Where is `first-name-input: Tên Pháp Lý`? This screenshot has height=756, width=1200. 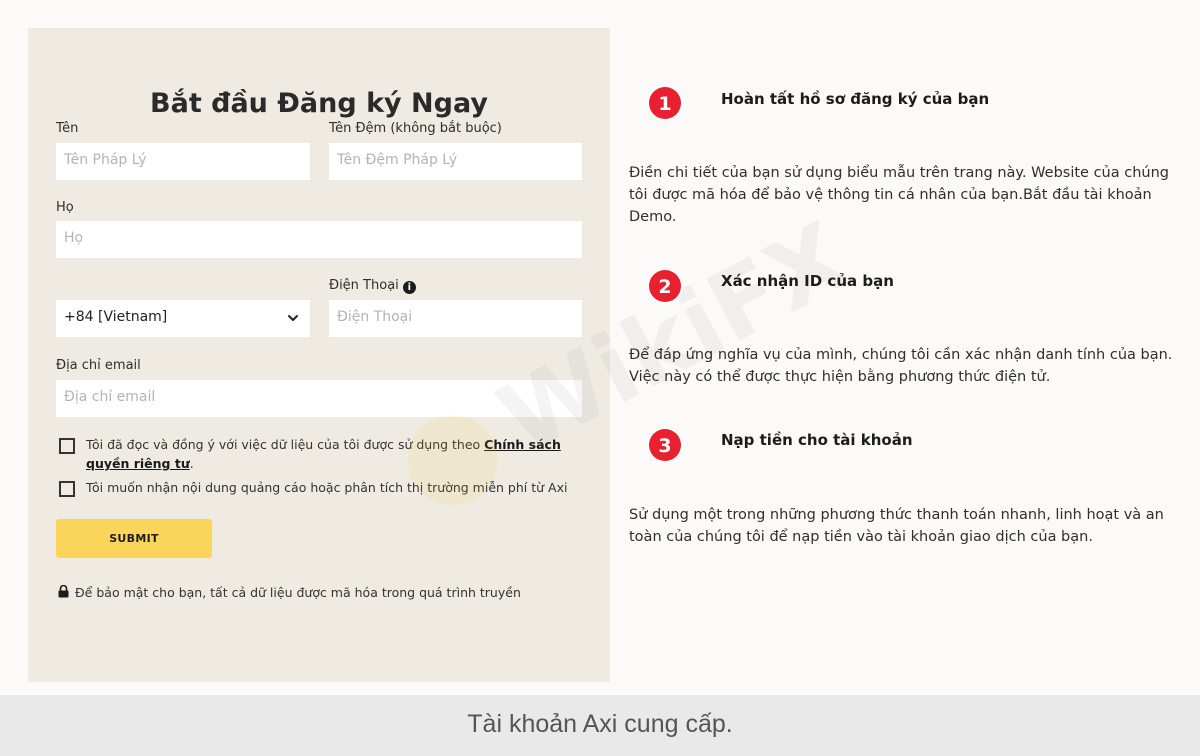 first-name-input: Tên Pháp Lý is located at coordinates (183, 161).